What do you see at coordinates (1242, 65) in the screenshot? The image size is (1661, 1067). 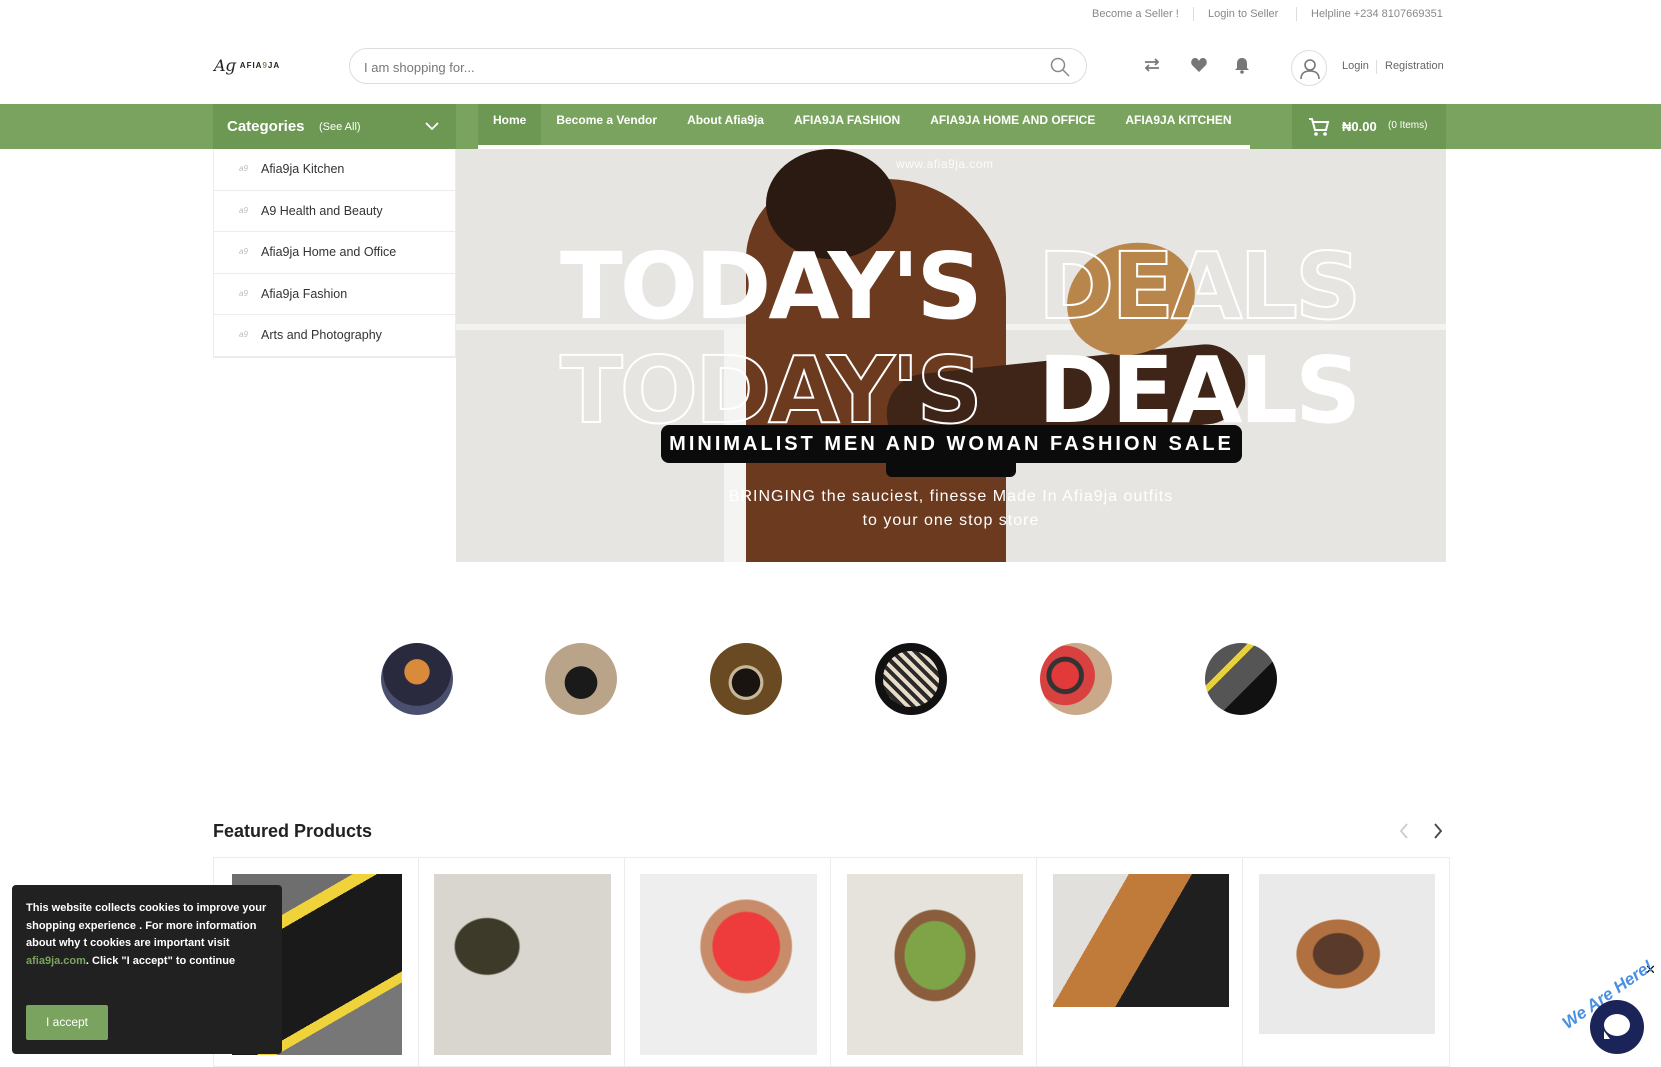 I see `notification-bell-icon` at bounding box center [1242, 65].